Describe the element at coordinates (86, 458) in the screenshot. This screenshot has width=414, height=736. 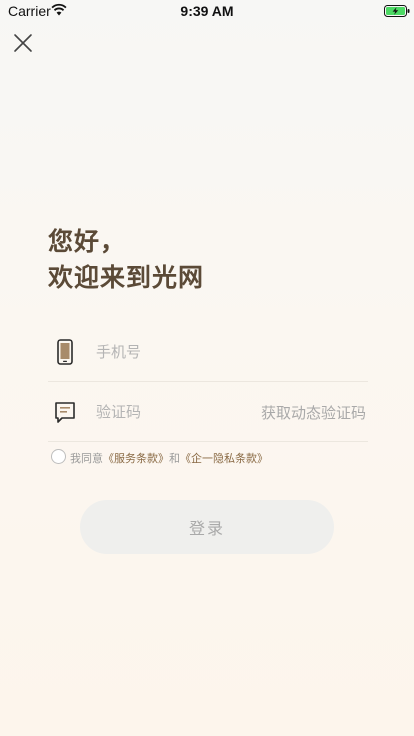
I see `agreement-prefix: 我同意` at that location.